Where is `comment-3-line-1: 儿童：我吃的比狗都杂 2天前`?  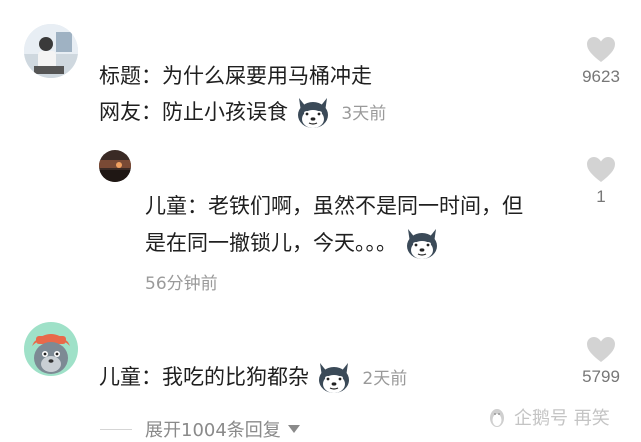
comment-3-line-1: 儿童：我吃的比狗都杂 2天前 is located at coordinates (253, 378).